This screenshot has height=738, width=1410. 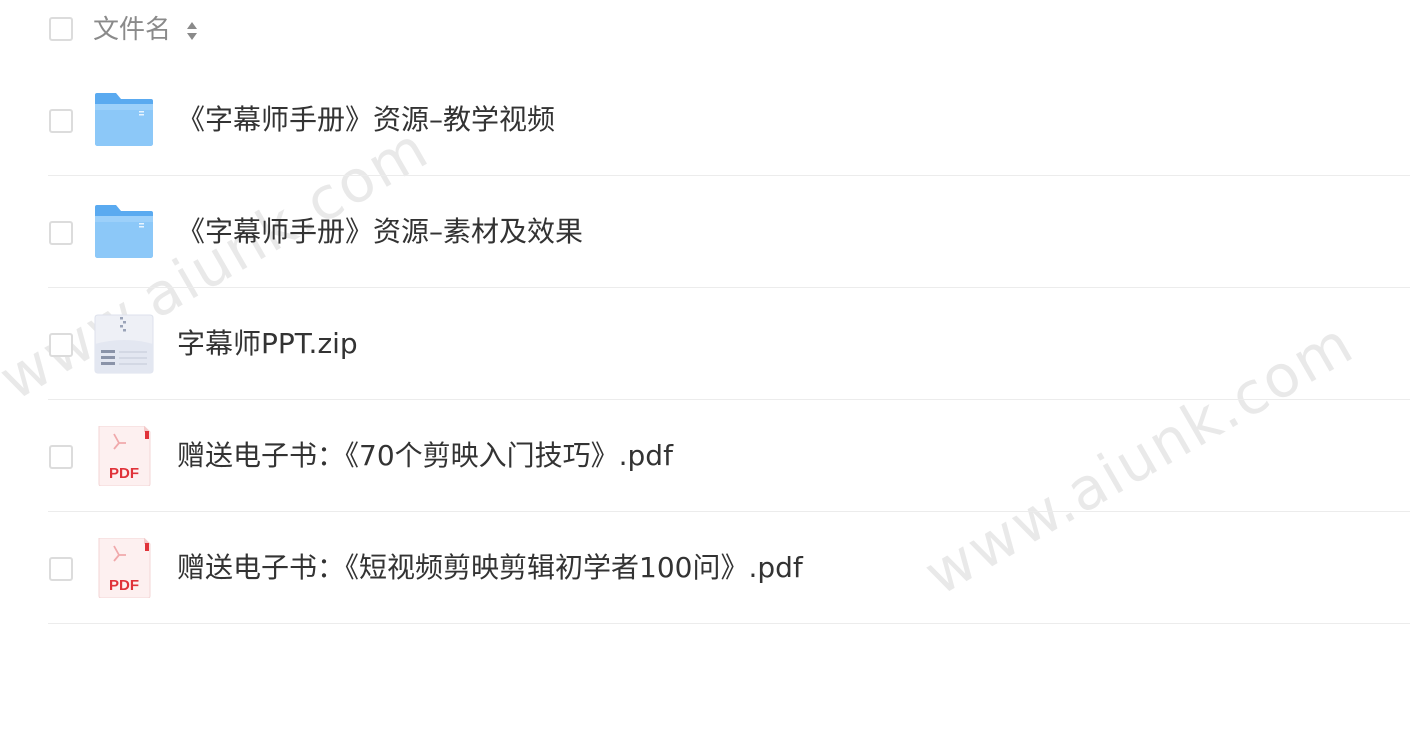 What do you see at coordinates (124, 344) in the screenshot?
I see `zip-file-icon` at bounding box center [124, 344].